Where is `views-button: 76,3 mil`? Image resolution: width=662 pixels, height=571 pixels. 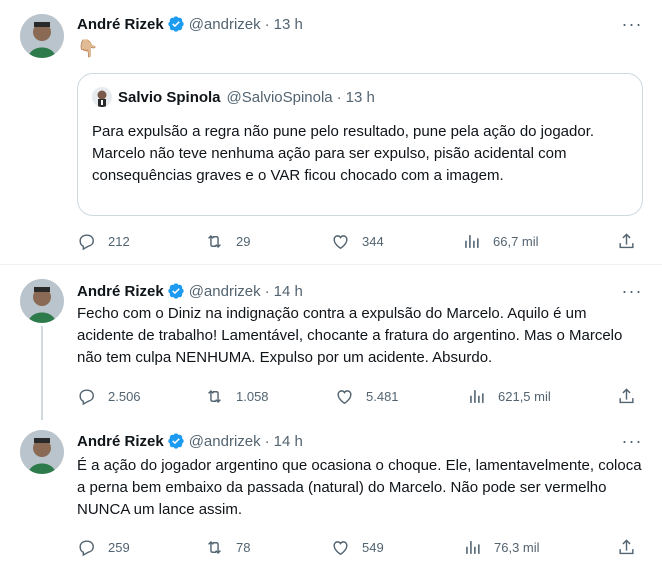 views-button: 76,3 mil is located at coordinates (501, 547).